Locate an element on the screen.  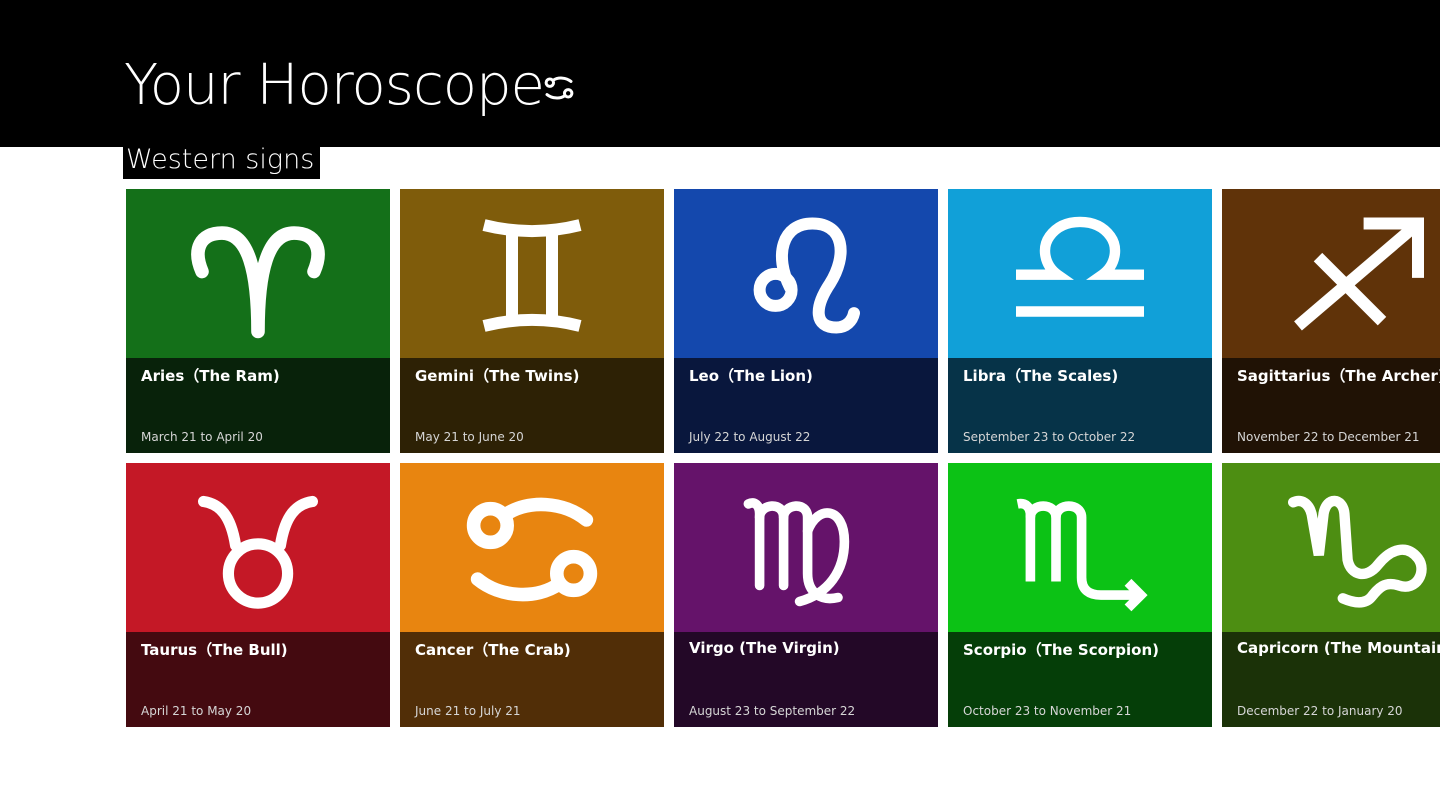
tile-caption: Leo（The Lion) July 22 to August 22 is located at coordinates (806, 405).